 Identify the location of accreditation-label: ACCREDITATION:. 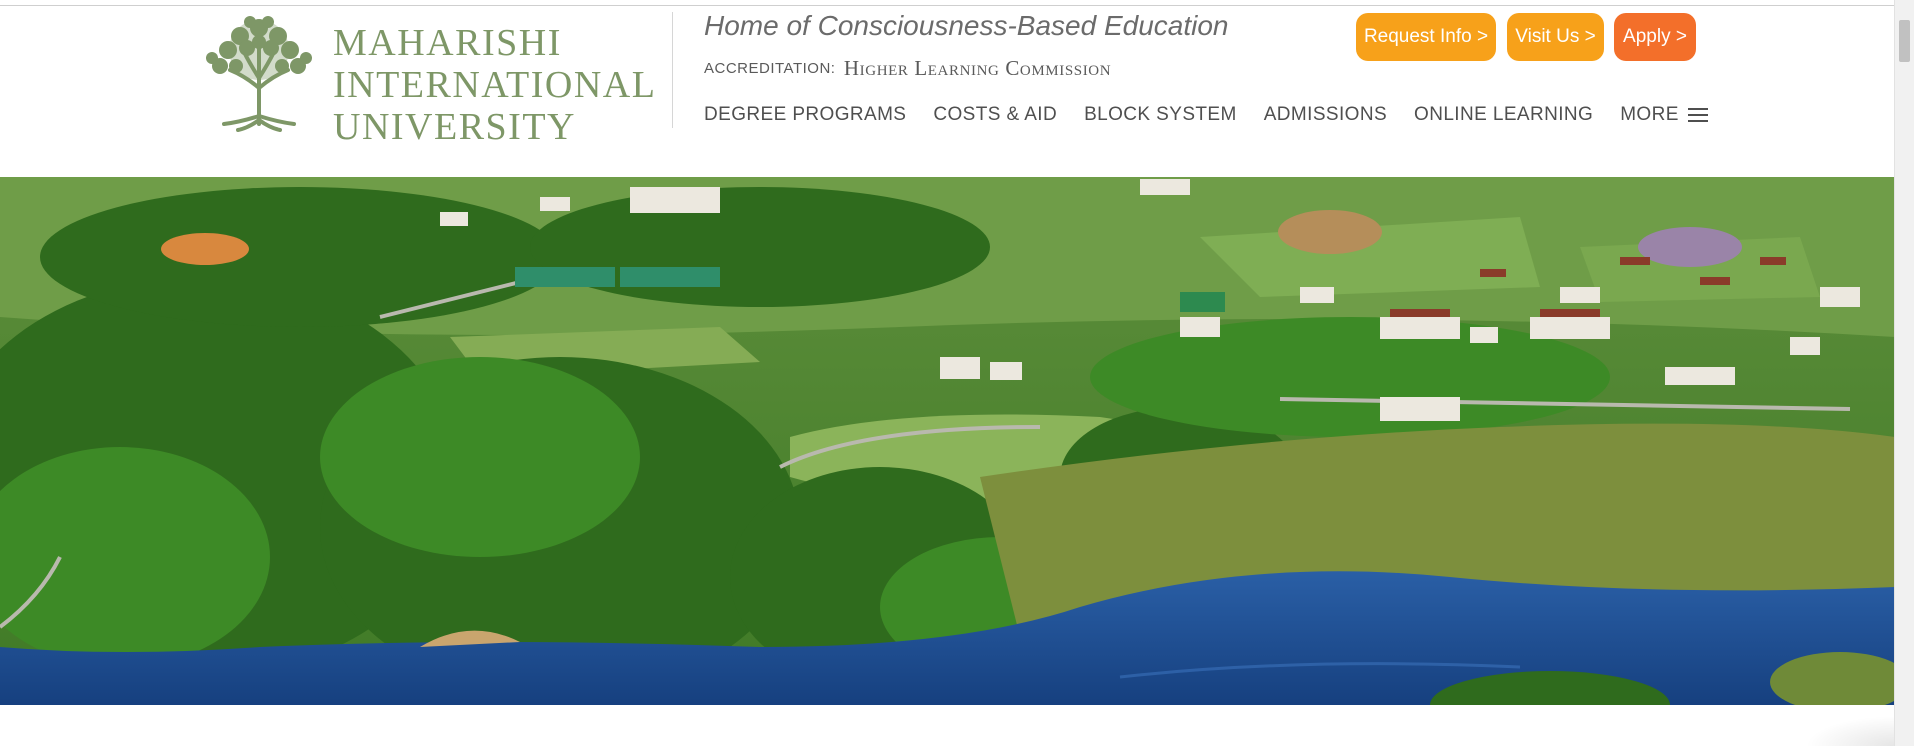
(770, 68).